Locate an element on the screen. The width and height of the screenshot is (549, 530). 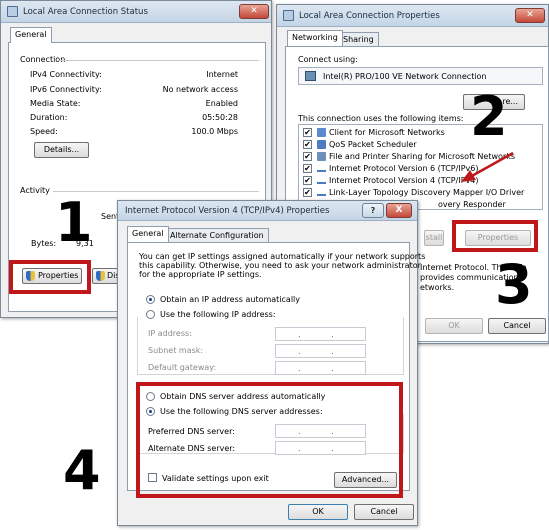
media-state-label: Media State: is located at coordinates (55, 103).